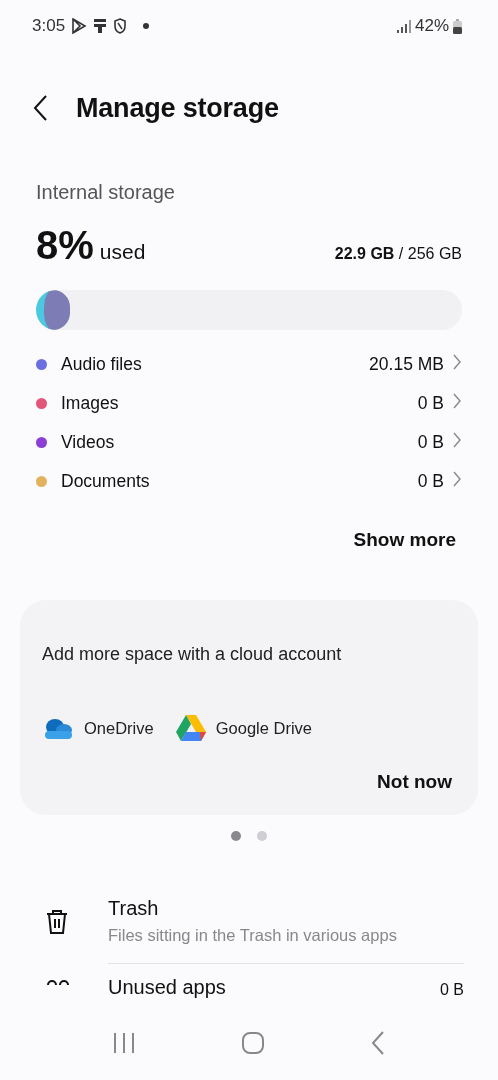 The height and width of the screenshot is (1080, 498). I want to click on category-name: Documents, so click(106, 481).